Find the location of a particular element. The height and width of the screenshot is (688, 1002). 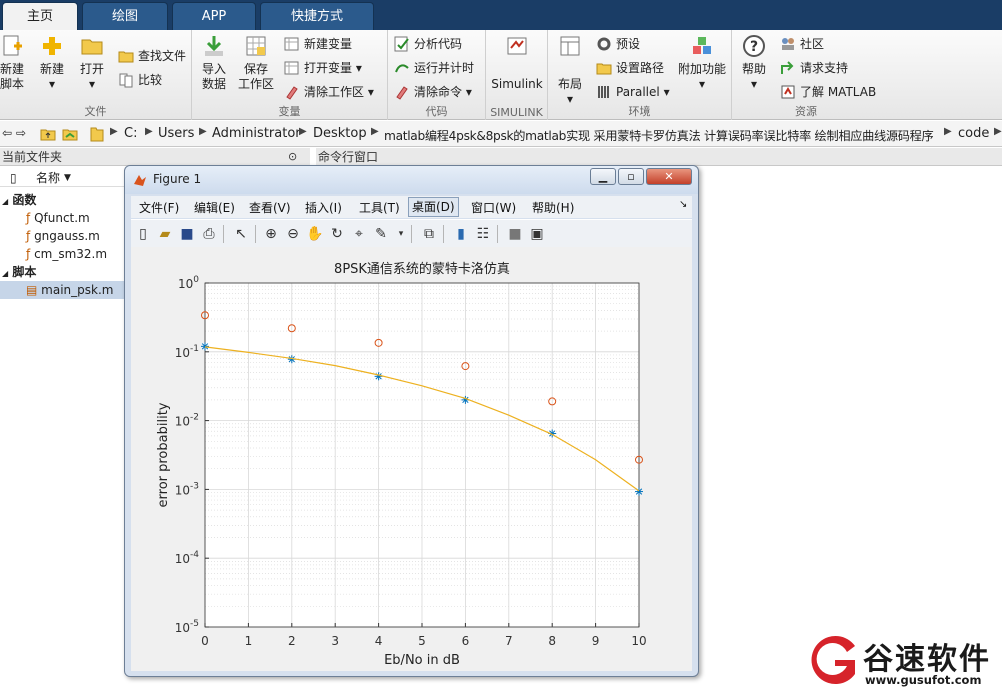

name-column-header: ▯ 名称 ▼ is located at coordinates (62, 178).